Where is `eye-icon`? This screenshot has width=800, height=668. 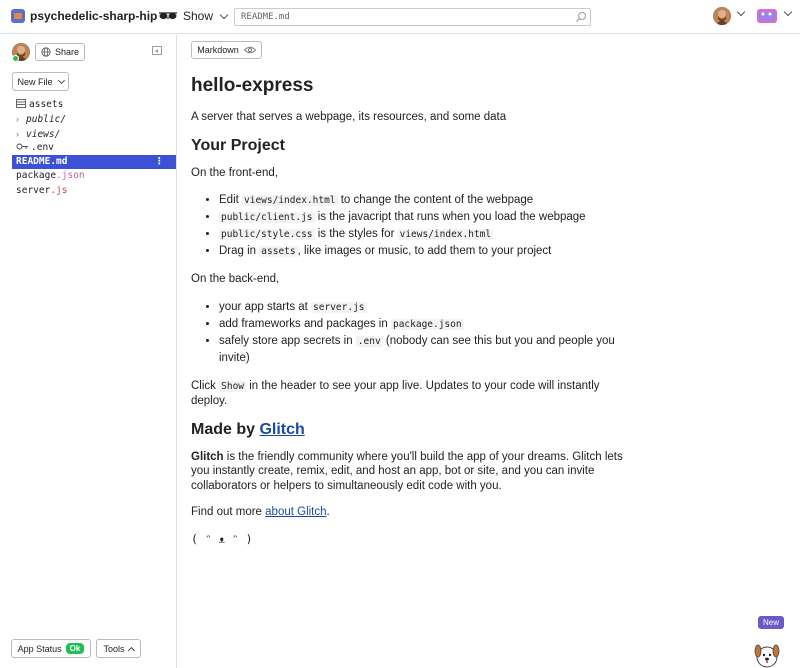 eye-icon is located at coordinates (249, 50).